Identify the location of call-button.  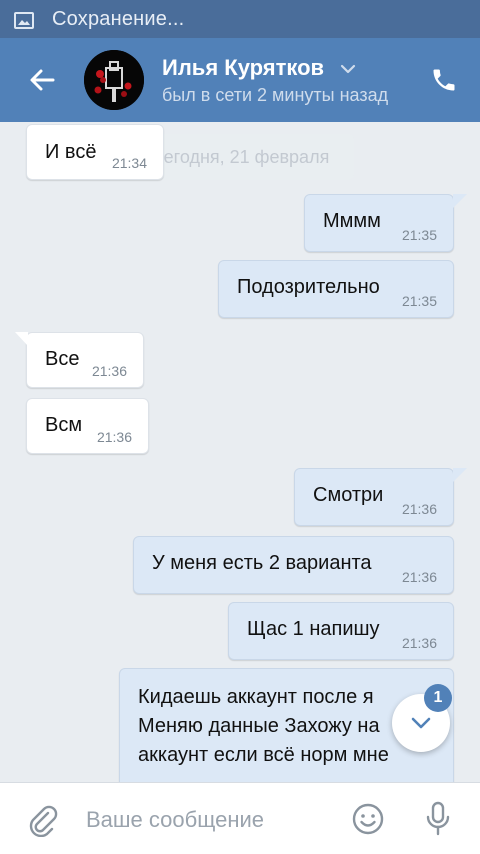
(444, 80).